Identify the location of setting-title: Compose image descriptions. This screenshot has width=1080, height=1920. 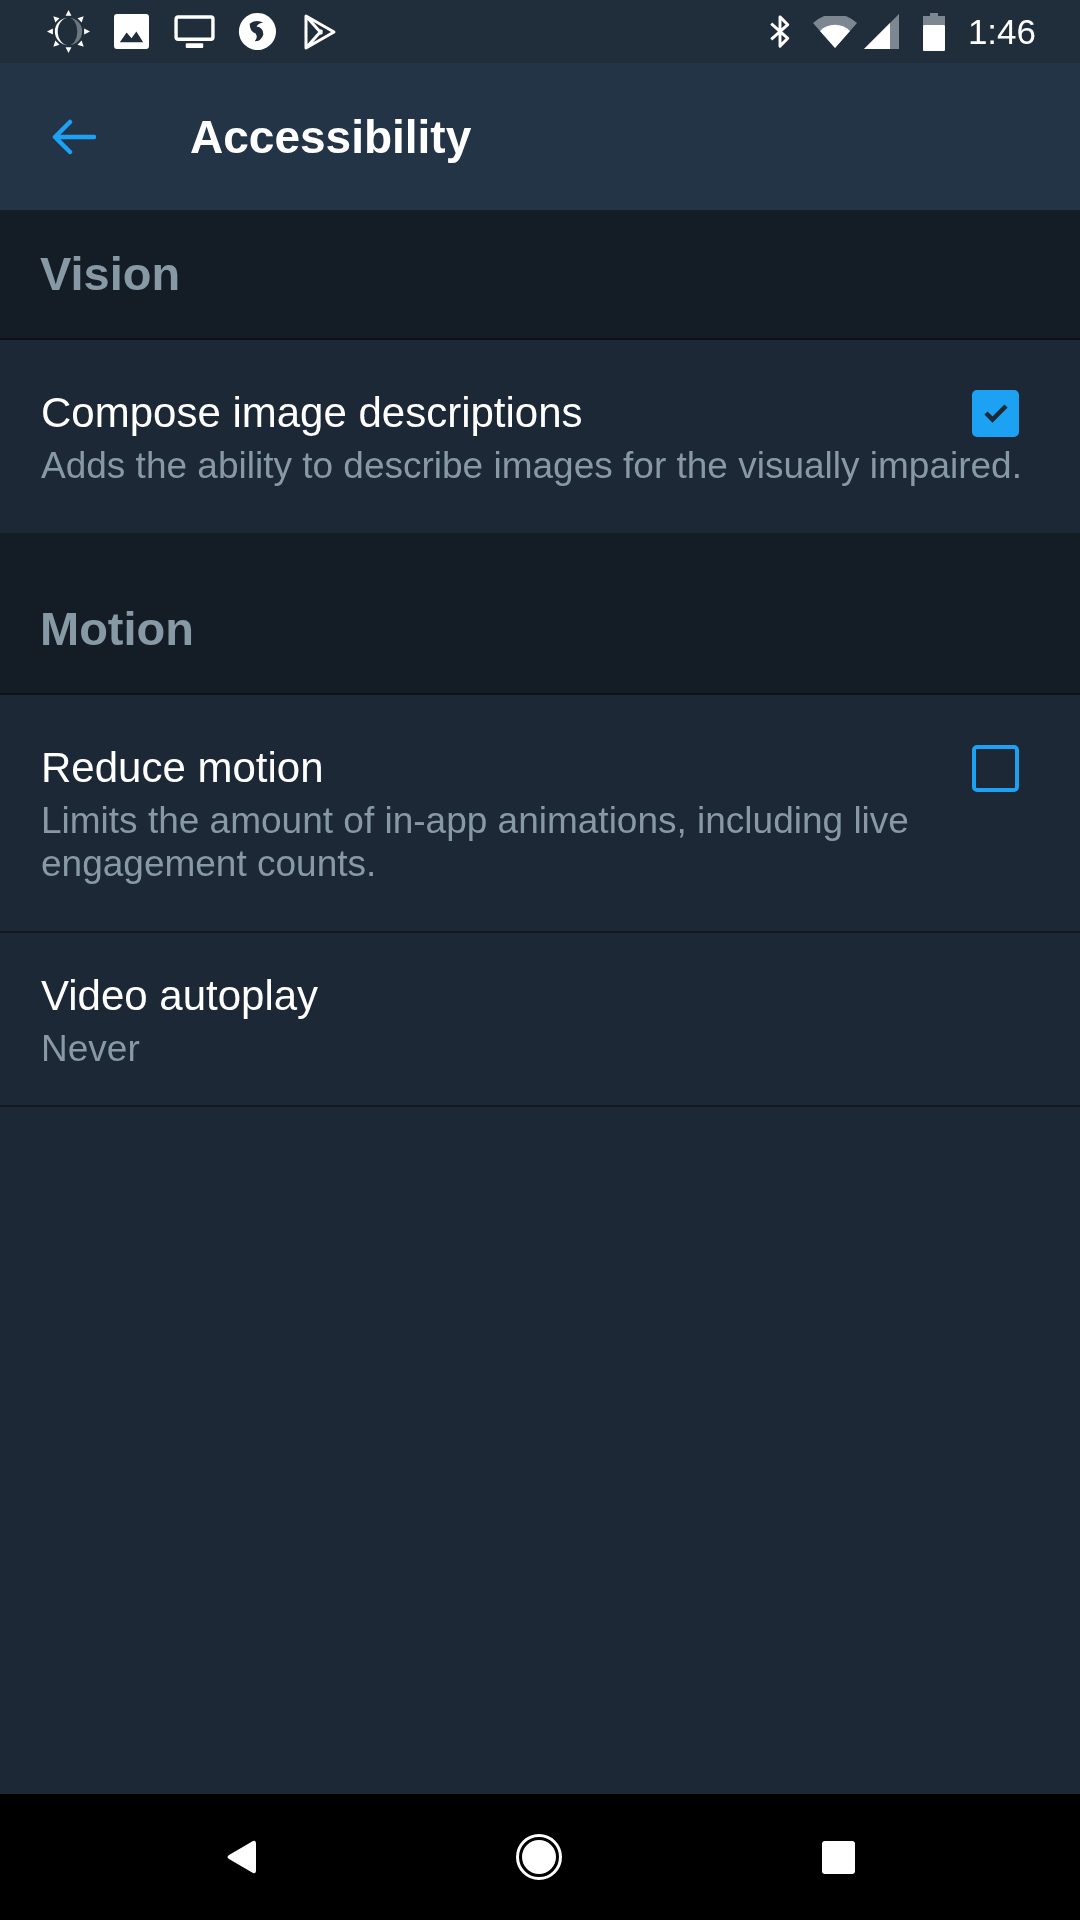
(312, 413).